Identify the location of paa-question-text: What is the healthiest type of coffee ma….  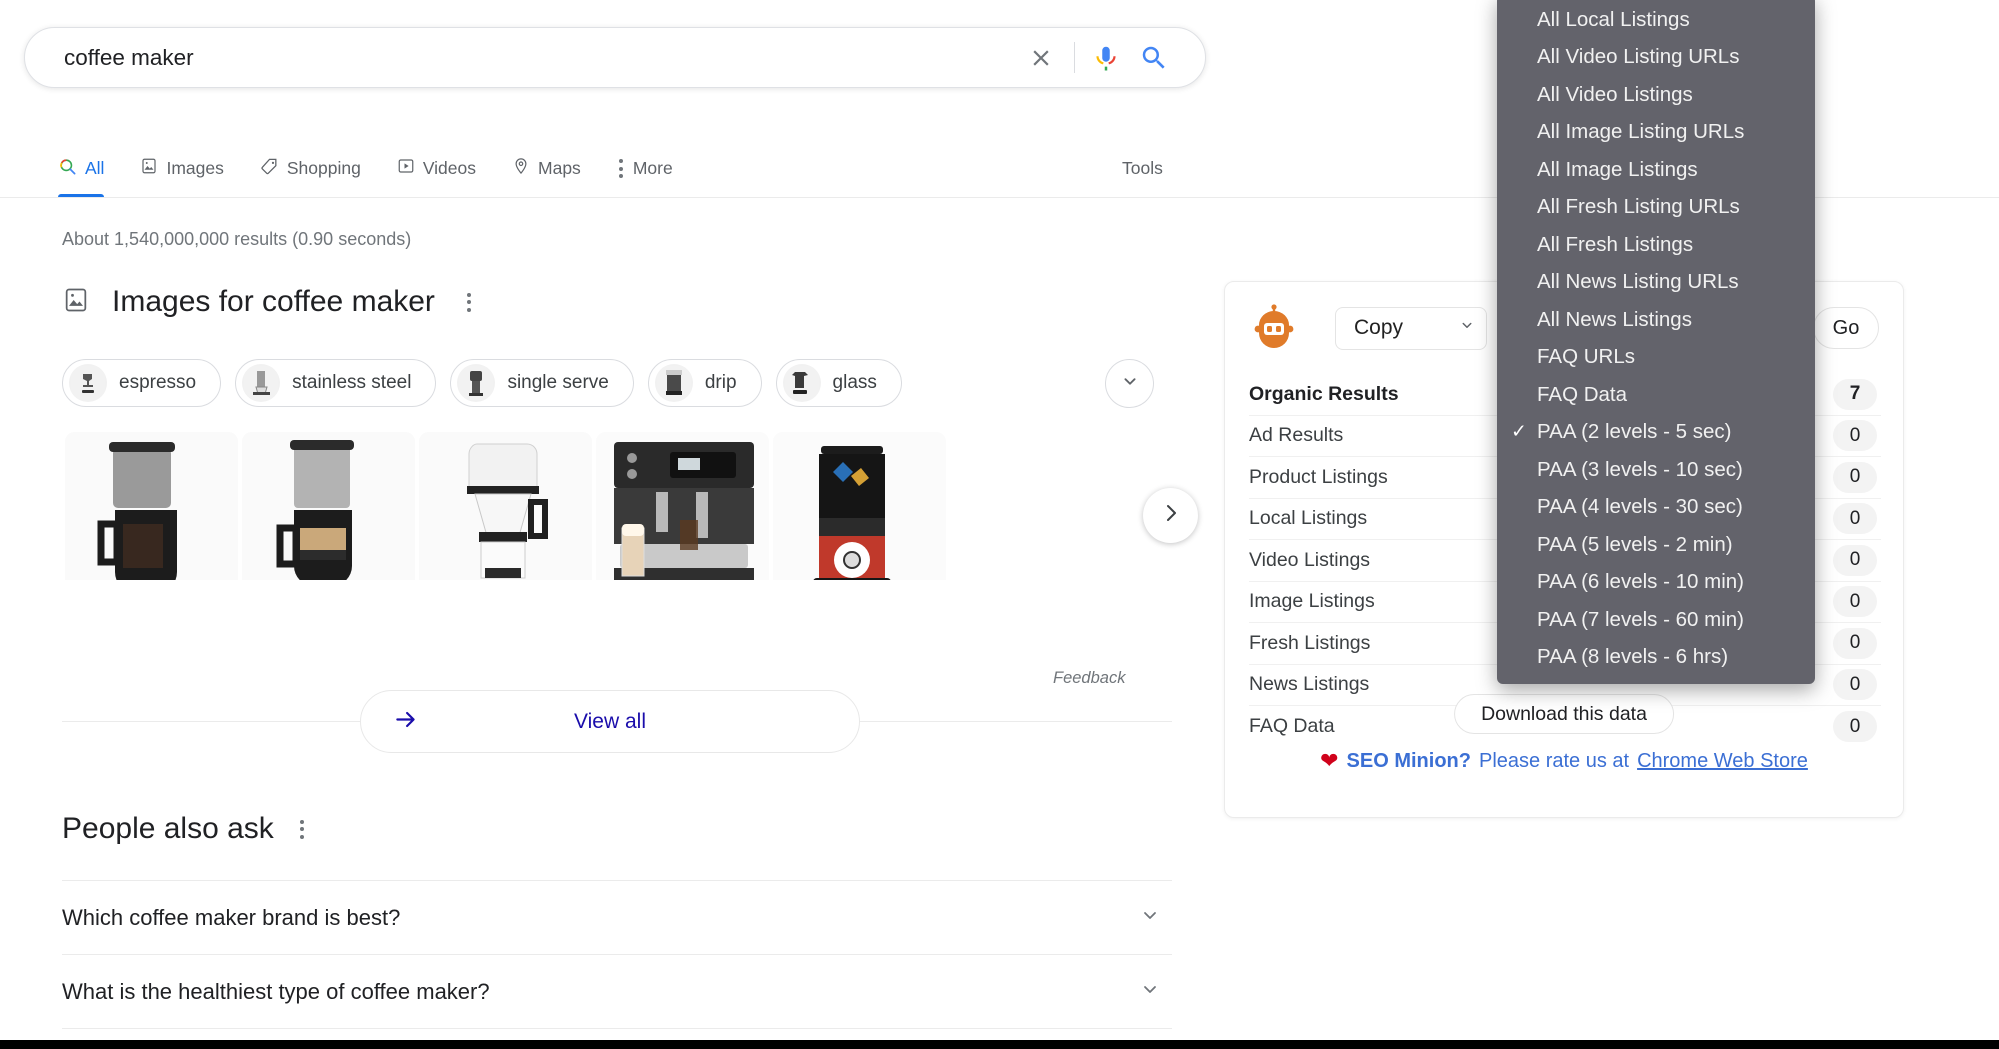
(276, 991).